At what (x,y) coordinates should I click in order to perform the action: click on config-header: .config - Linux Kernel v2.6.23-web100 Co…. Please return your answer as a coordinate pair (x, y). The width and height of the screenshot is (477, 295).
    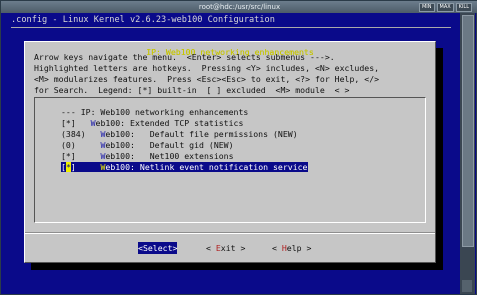
    Looking at the image, I should click on (143, 20).